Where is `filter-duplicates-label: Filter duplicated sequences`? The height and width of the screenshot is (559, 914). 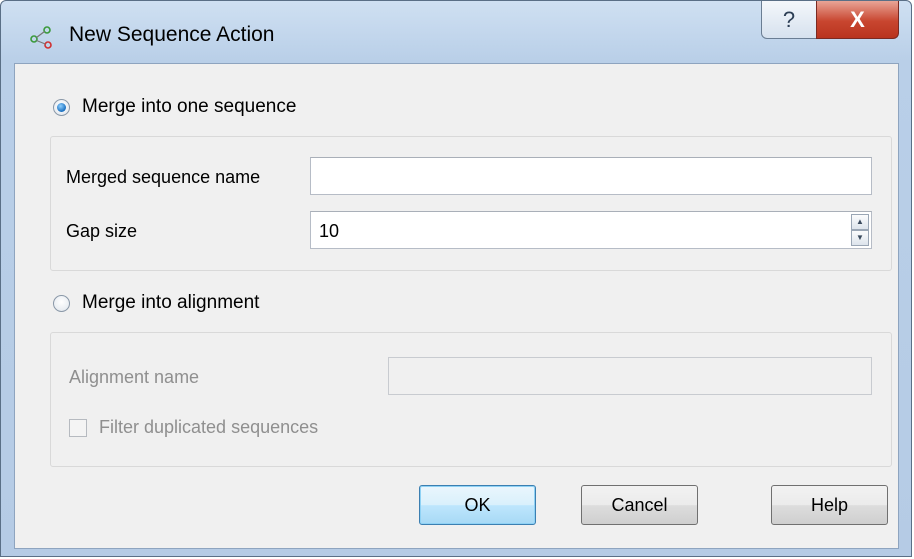
filter-duplicates-label: Filter duplicated sequences is located at coordinates (209, 427).